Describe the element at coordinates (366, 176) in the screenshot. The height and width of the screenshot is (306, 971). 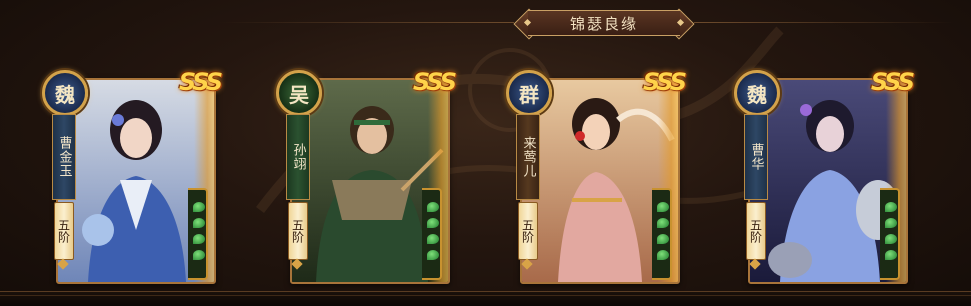
I see `general-card-2: SSS 吴 孙翊 五阶` at that location.